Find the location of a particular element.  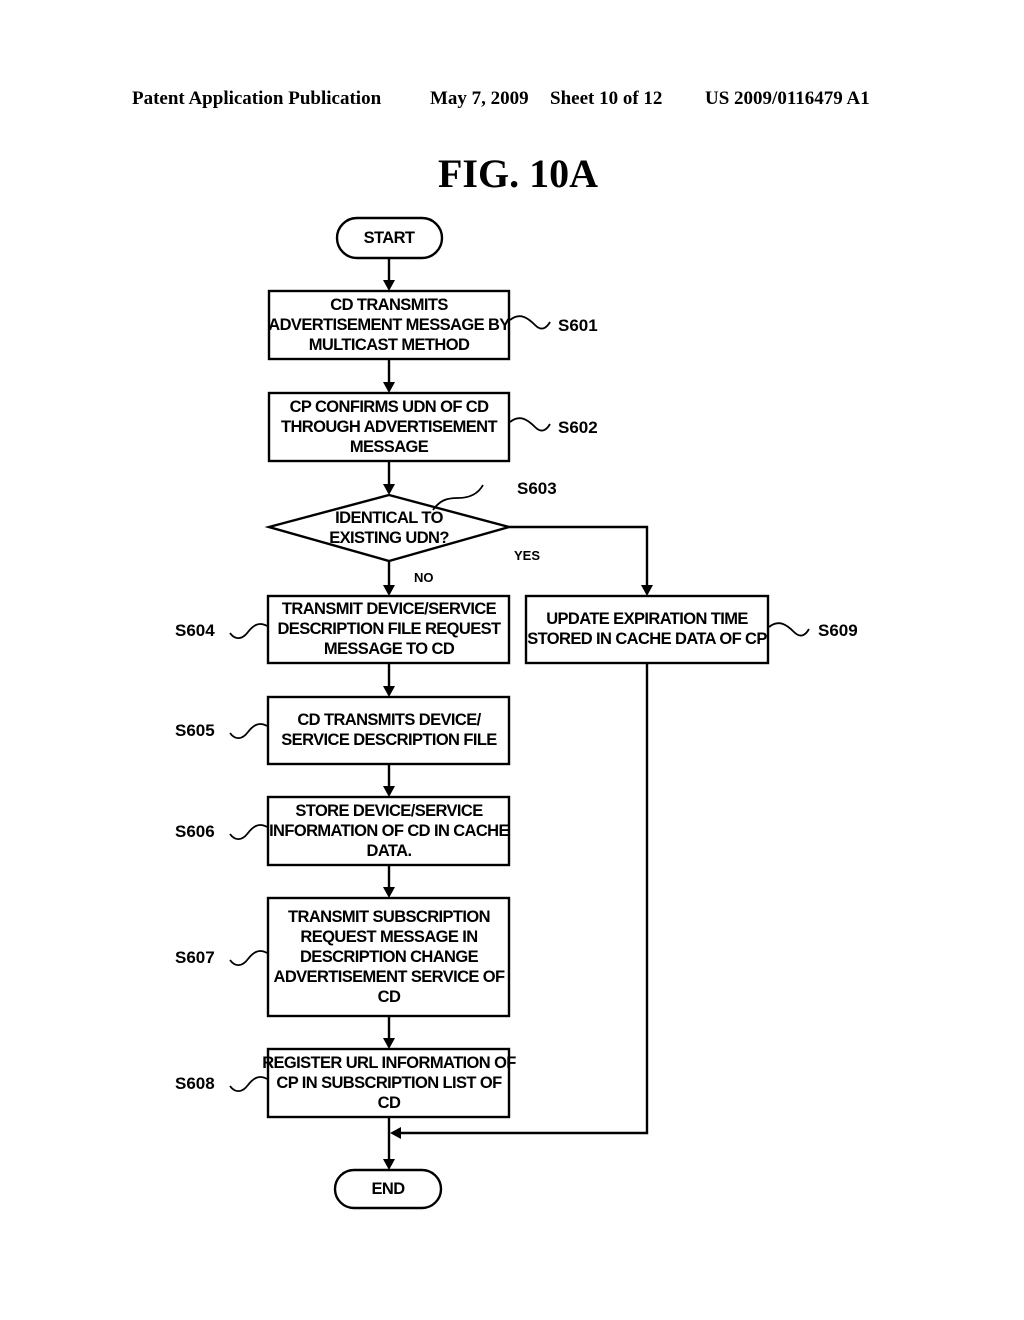

end-terminal: END is located at coordinates (388, 1189).